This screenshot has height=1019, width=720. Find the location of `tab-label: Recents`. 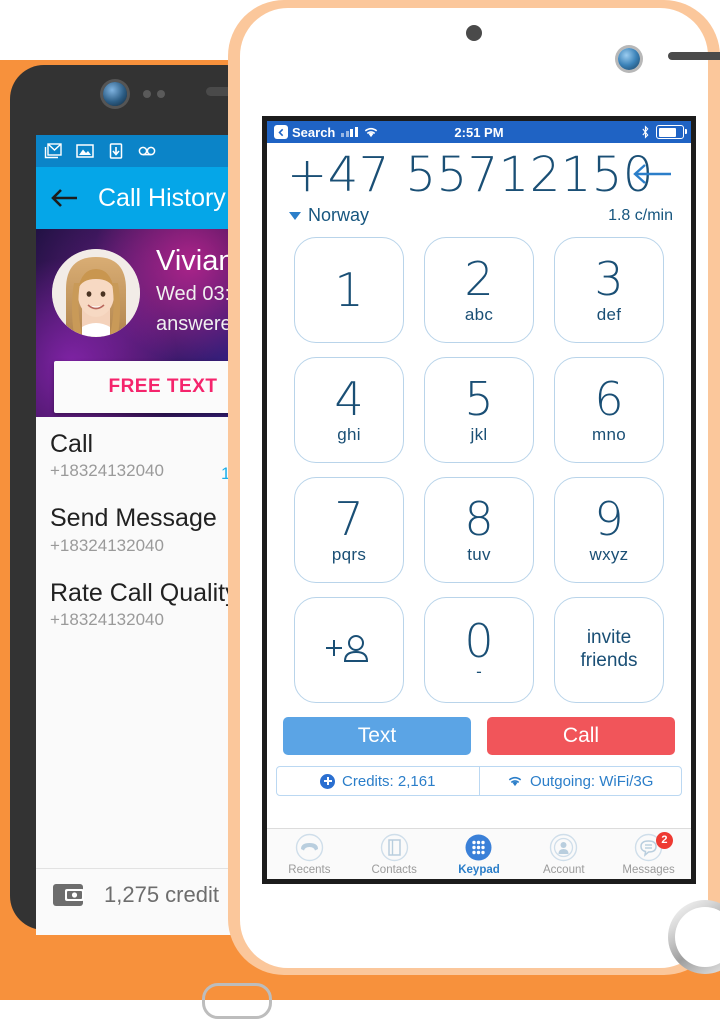

tab-label: Recents is located at coordinates (309, 869).